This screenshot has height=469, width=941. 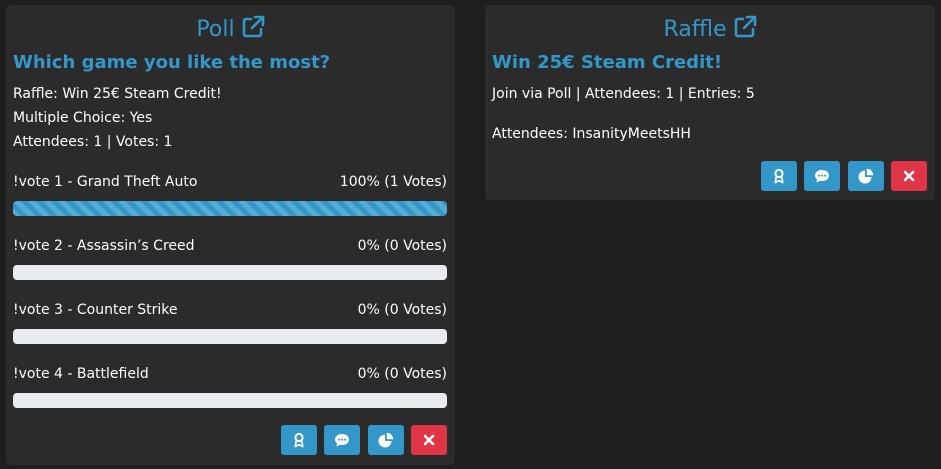 What do you see at coordinates (95, 310) in the screenshot?
I see `poll-option-label: !vote 3 - Counter Strike` at bounding box center [95, 310].